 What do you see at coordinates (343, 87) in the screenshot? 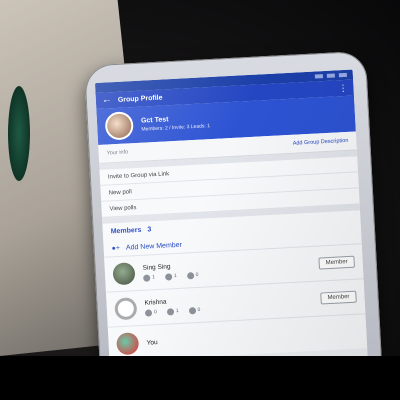
I see `kebab-menu-icon: ⋮` at bounding box center [343, 87].